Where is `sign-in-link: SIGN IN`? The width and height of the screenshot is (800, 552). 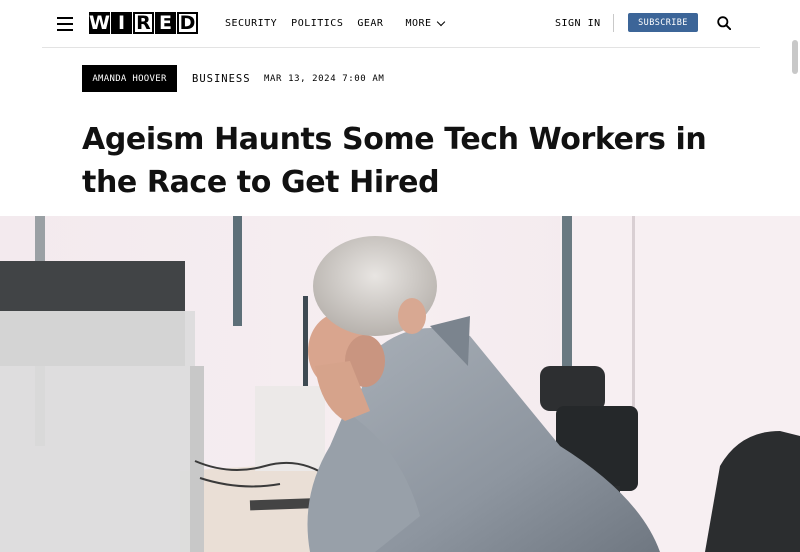
sign-in-link: SIGN IN is located at coordinates (578, 23).